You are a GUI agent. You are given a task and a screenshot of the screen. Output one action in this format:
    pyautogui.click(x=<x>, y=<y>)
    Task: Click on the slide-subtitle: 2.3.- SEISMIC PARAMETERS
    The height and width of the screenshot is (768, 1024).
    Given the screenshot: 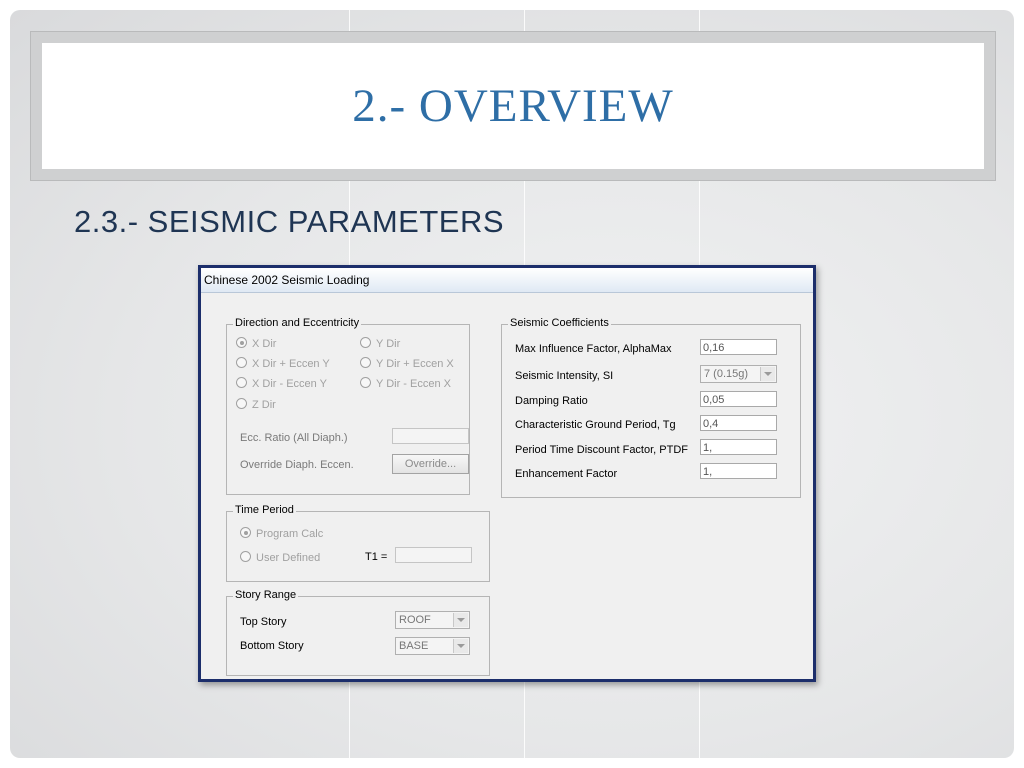 What is the action you would take?
    pyautogui.click(x=289, y=221)
    